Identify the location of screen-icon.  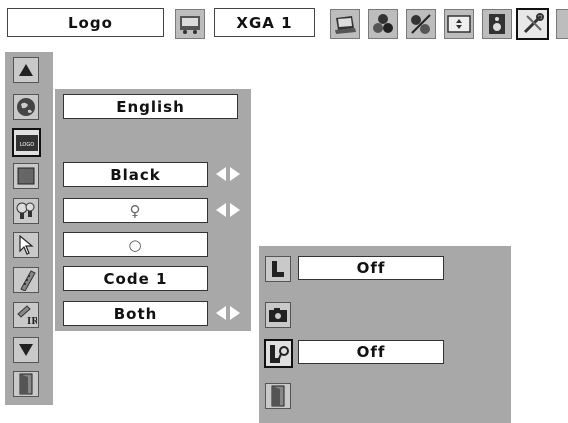
(459, 24).